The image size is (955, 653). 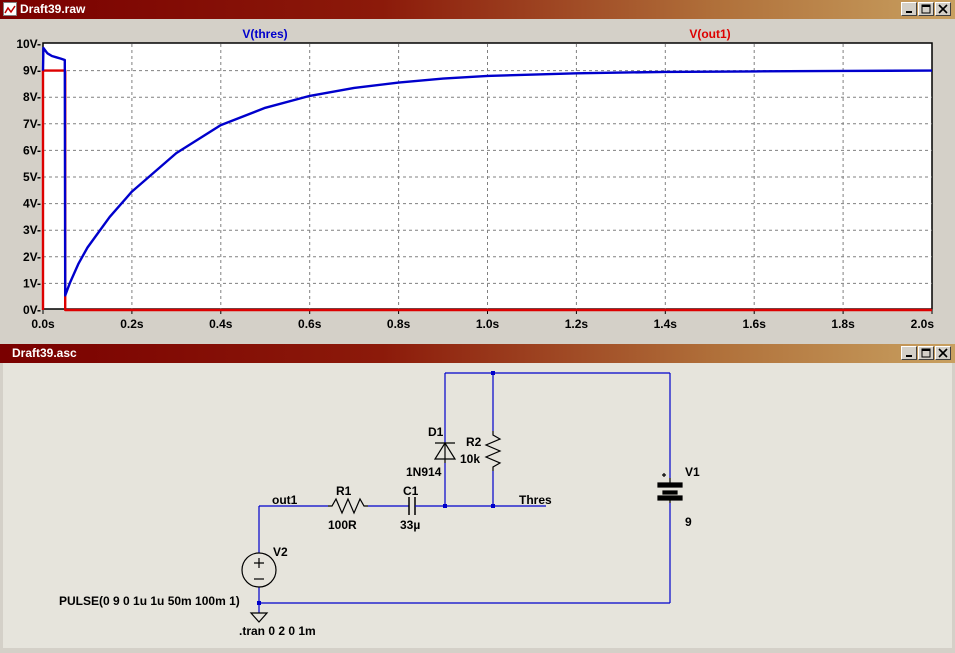 What do you see at coordinates (28, 44) in the screenshot?
I see `y-tick-label: 10V-` at bounding box center [28, 44].